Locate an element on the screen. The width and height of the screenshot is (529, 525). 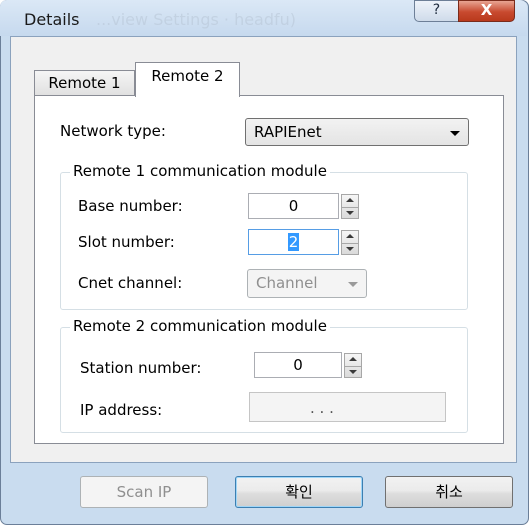
network-type-label: Network type: is located at coordinates (113, 131).